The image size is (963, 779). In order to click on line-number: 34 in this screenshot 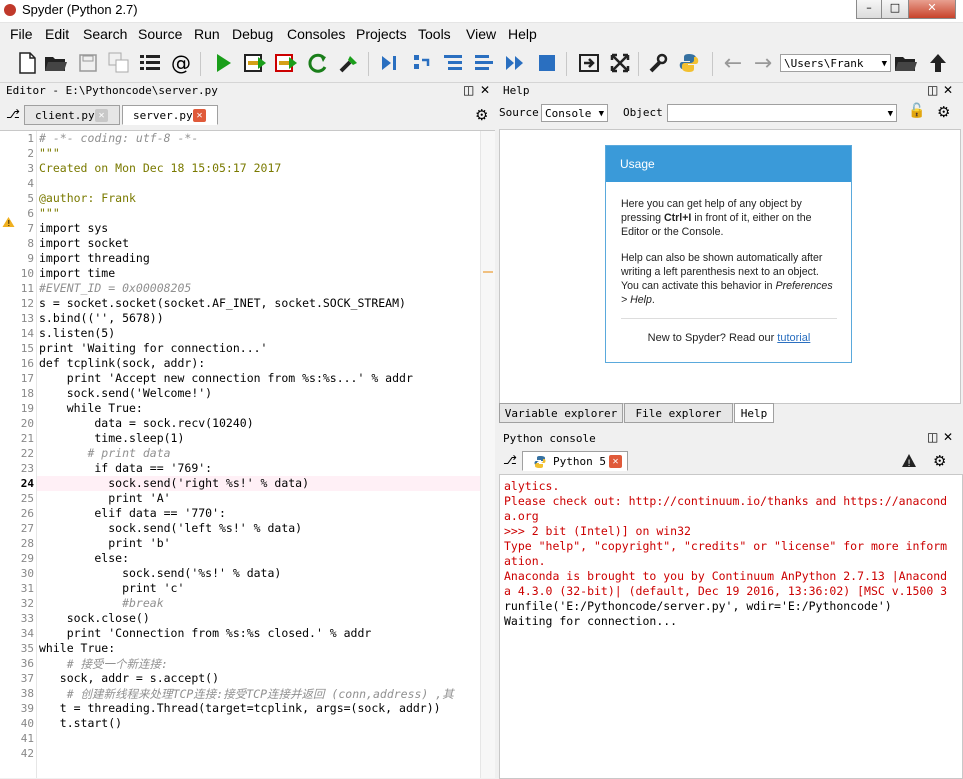, I will do `click(27, 633)`.